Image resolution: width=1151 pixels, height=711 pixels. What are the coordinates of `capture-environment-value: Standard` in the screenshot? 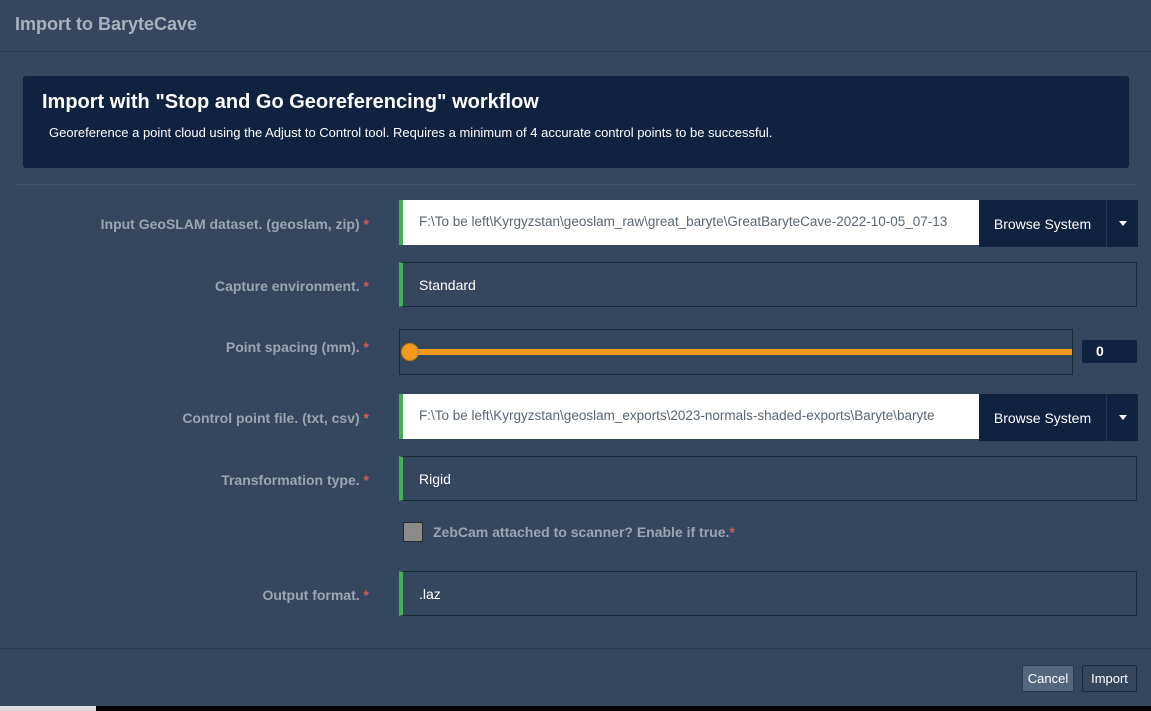 It's located at (447, 285).